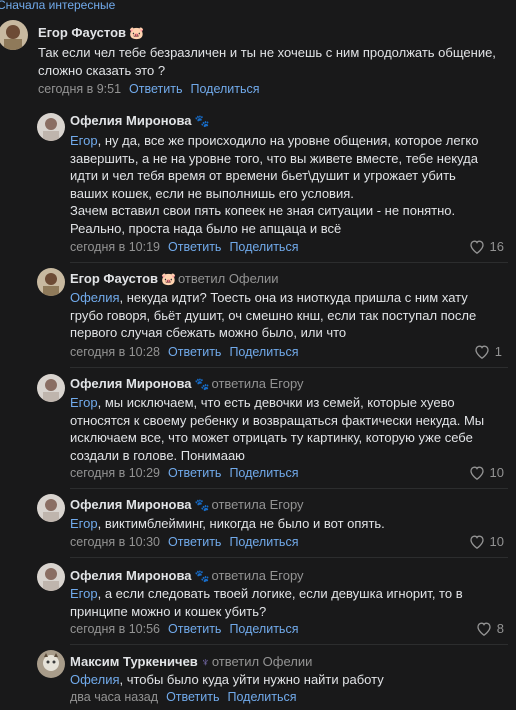 The image size is (516, 710). I want to click on author-badge-icon: ♆, so click(205, 662).